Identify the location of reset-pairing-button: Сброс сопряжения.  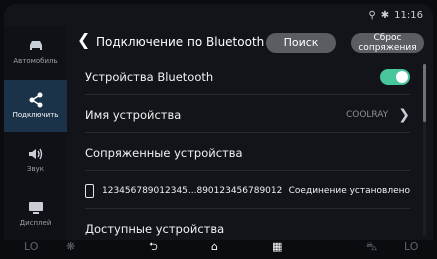
(387, 43).